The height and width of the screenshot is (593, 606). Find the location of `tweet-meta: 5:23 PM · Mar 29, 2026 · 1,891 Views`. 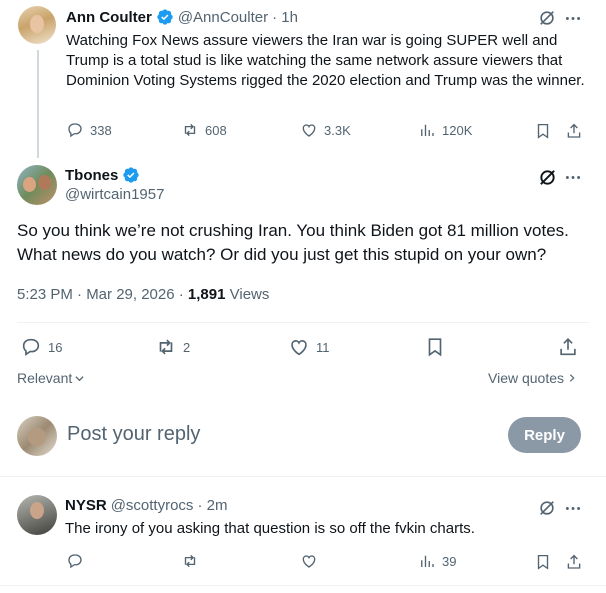

tweet-meta: 5:23 PM · Mar 29, 2026 · 1,891 Views is located at coordinates (143, 294).